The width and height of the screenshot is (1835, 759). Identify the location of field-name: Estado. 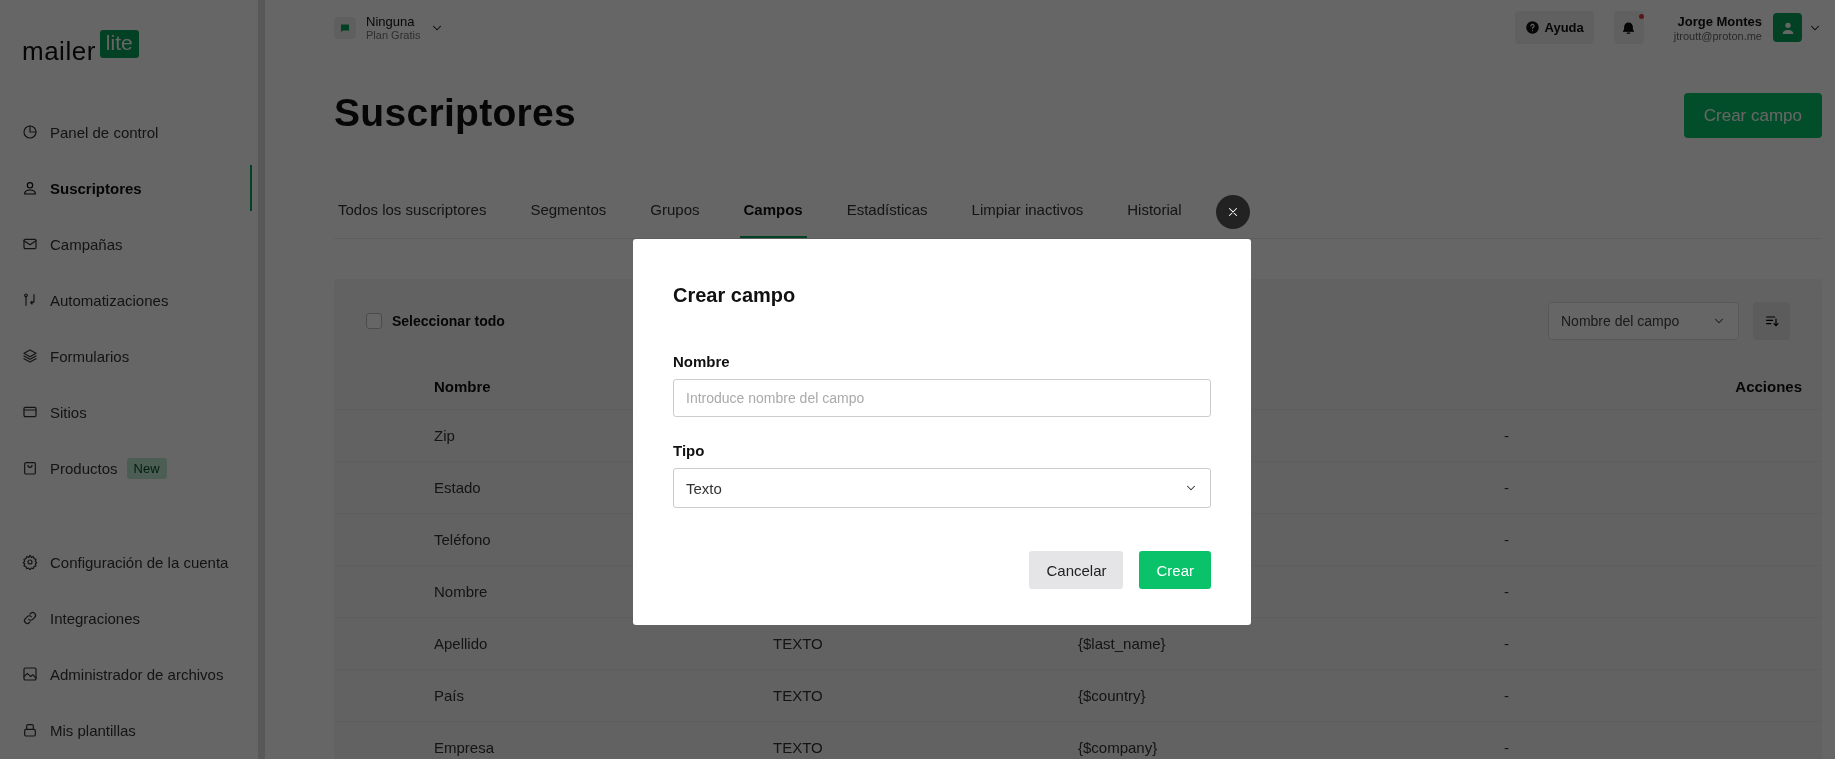
(457, 487).